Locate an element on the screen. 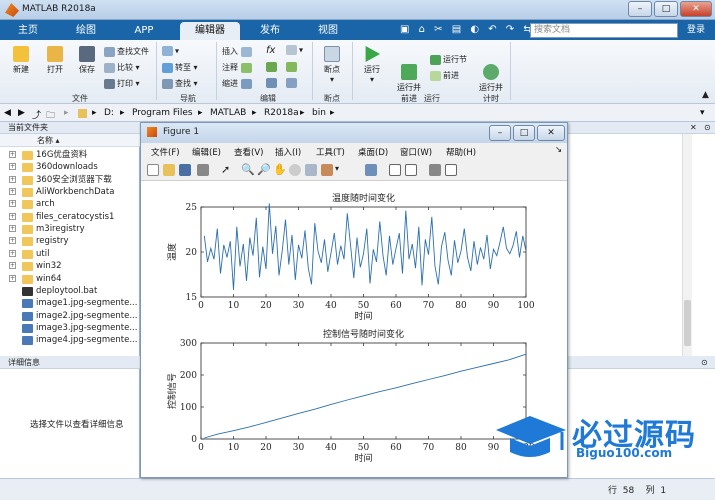 The width and height of the screenshot is (715, 500). menu-insert: 插入(I) is located at coordinates (288, 152).